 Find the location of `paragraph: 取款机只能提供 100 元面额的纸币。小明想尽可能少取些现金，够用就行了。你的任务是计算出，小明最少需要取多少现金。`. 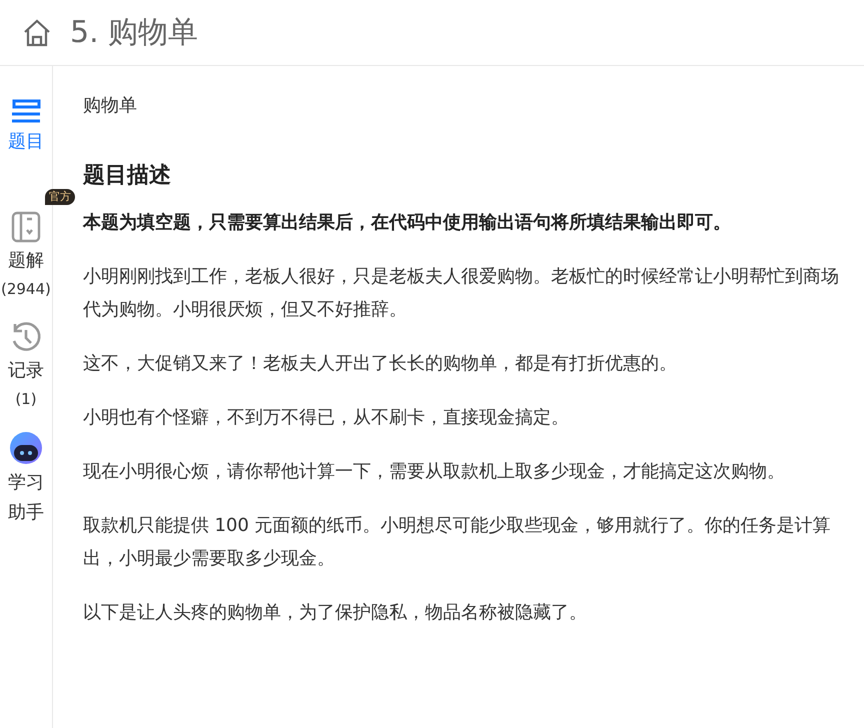

paragraph: 取款机只能提供 100 元面额的纸币。小明想尽可能少取些现金，够用就行了。你的任务是计算出，小明最少需要取多少现金。 is located at coordinates (457, 542).